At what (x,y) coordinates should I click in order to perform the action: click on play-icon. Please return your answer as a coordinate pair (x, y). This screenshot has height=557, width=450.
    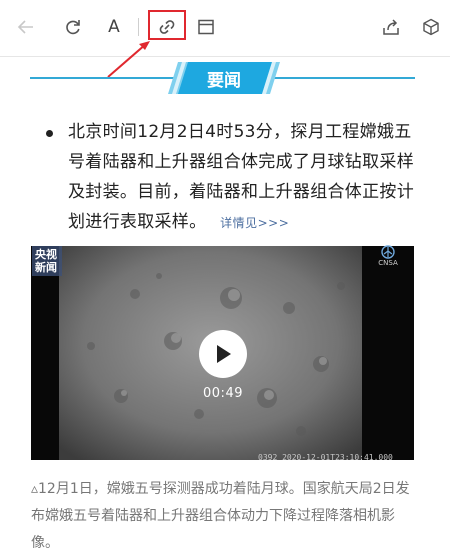
    Looking at the image, I should click on (224, 354).